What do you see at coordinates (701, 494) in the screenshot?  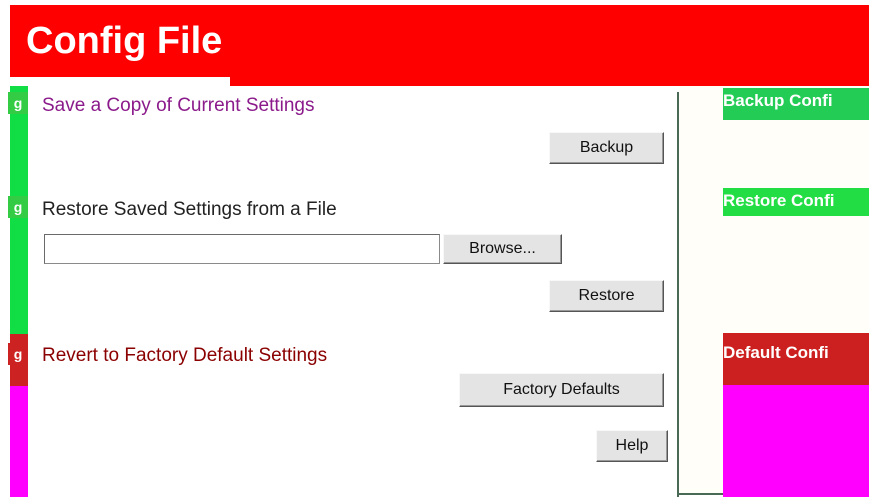 I see `panel-divider-bottom` at bounding box center [701, 494].